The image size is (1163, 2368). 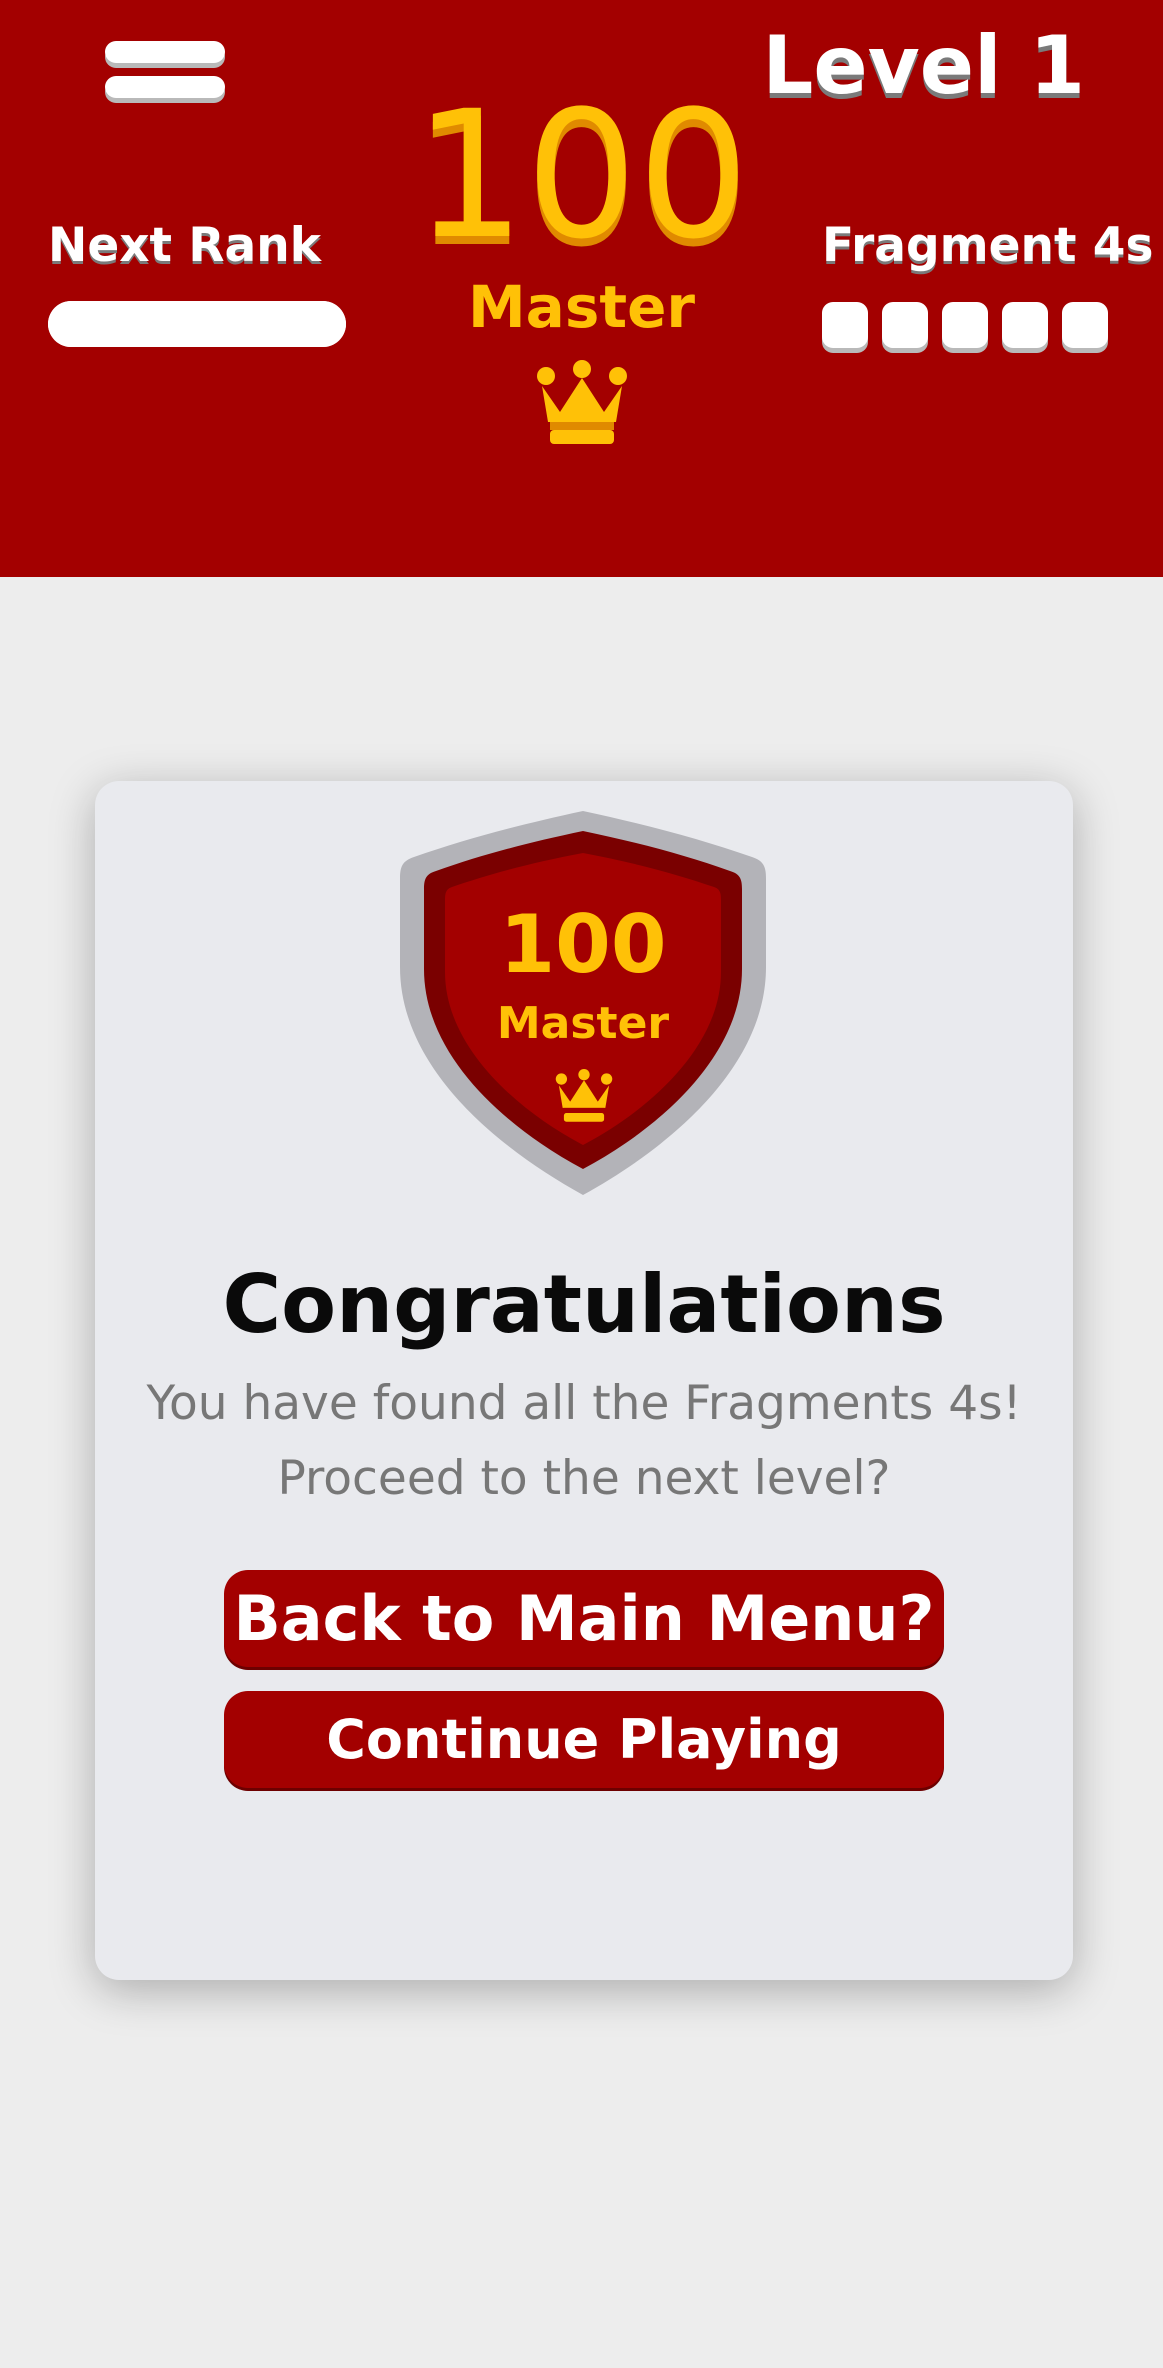 I want to click on fragments-label: Fragment 4s, so click(x=988, y=245).